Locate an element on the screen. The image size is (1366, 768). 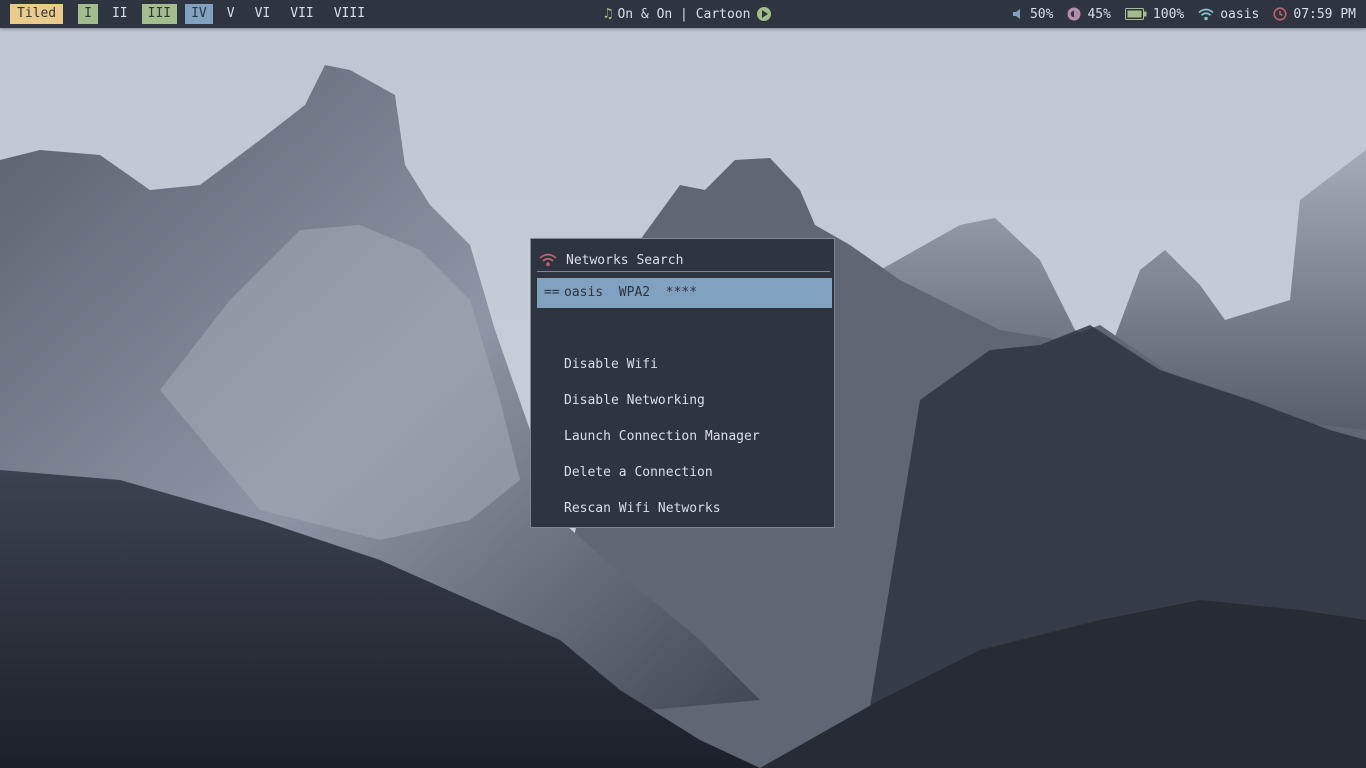
battery-icon is located at coordinates (1135, 14).